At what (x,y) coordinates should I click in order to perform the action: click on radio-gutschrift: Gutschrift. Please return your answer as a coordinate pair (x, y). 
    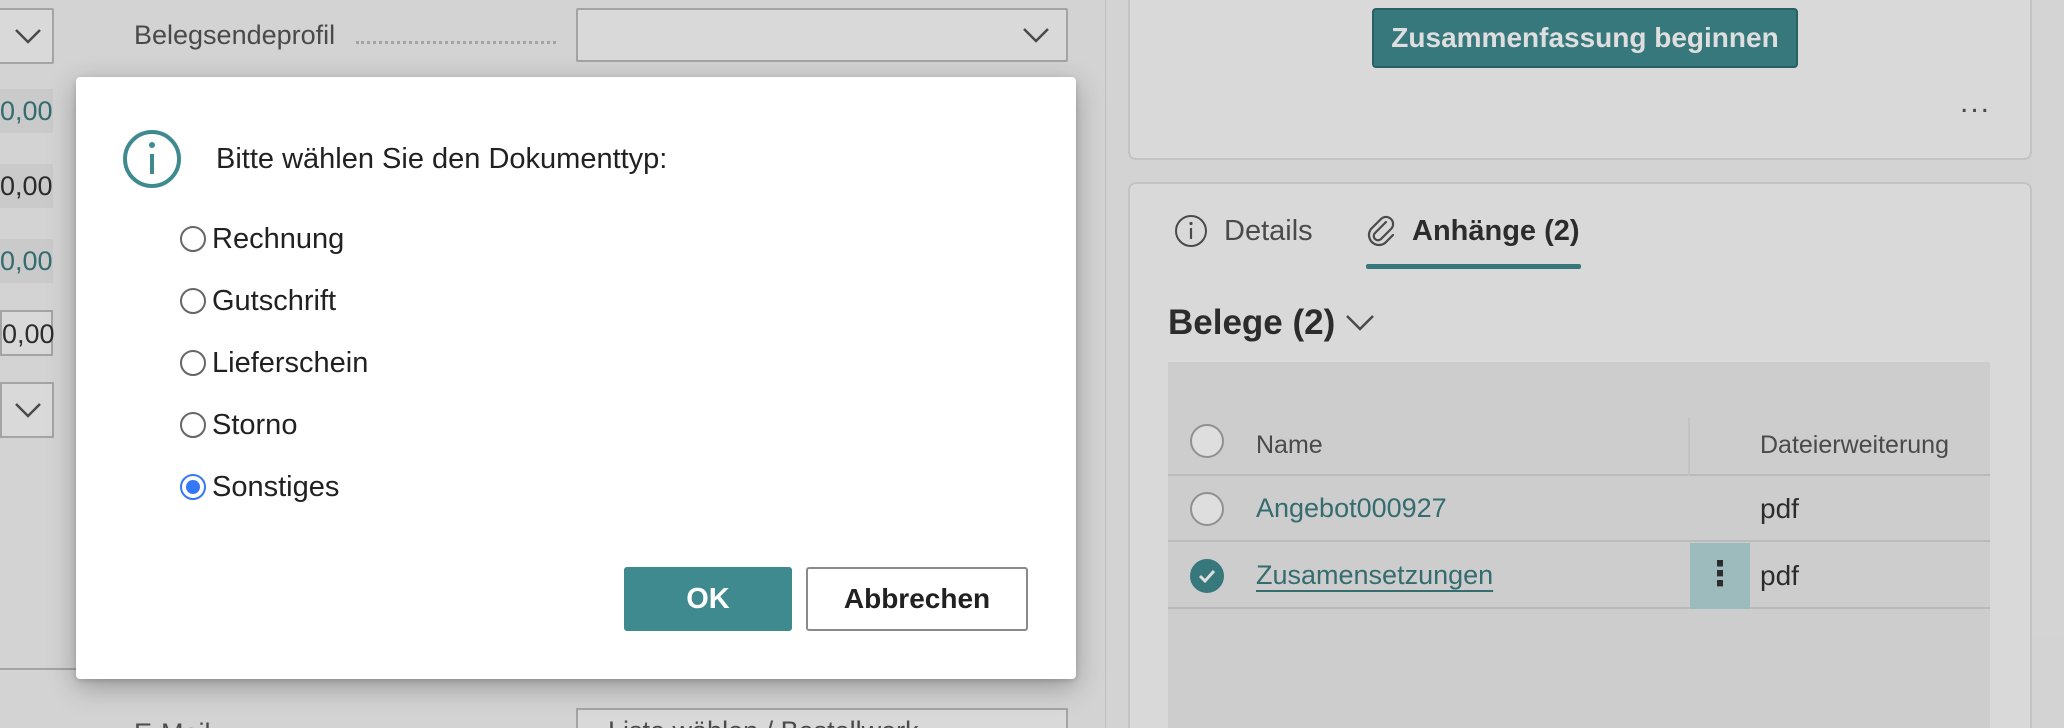
    Looking at the image, I should click on (258, 301).